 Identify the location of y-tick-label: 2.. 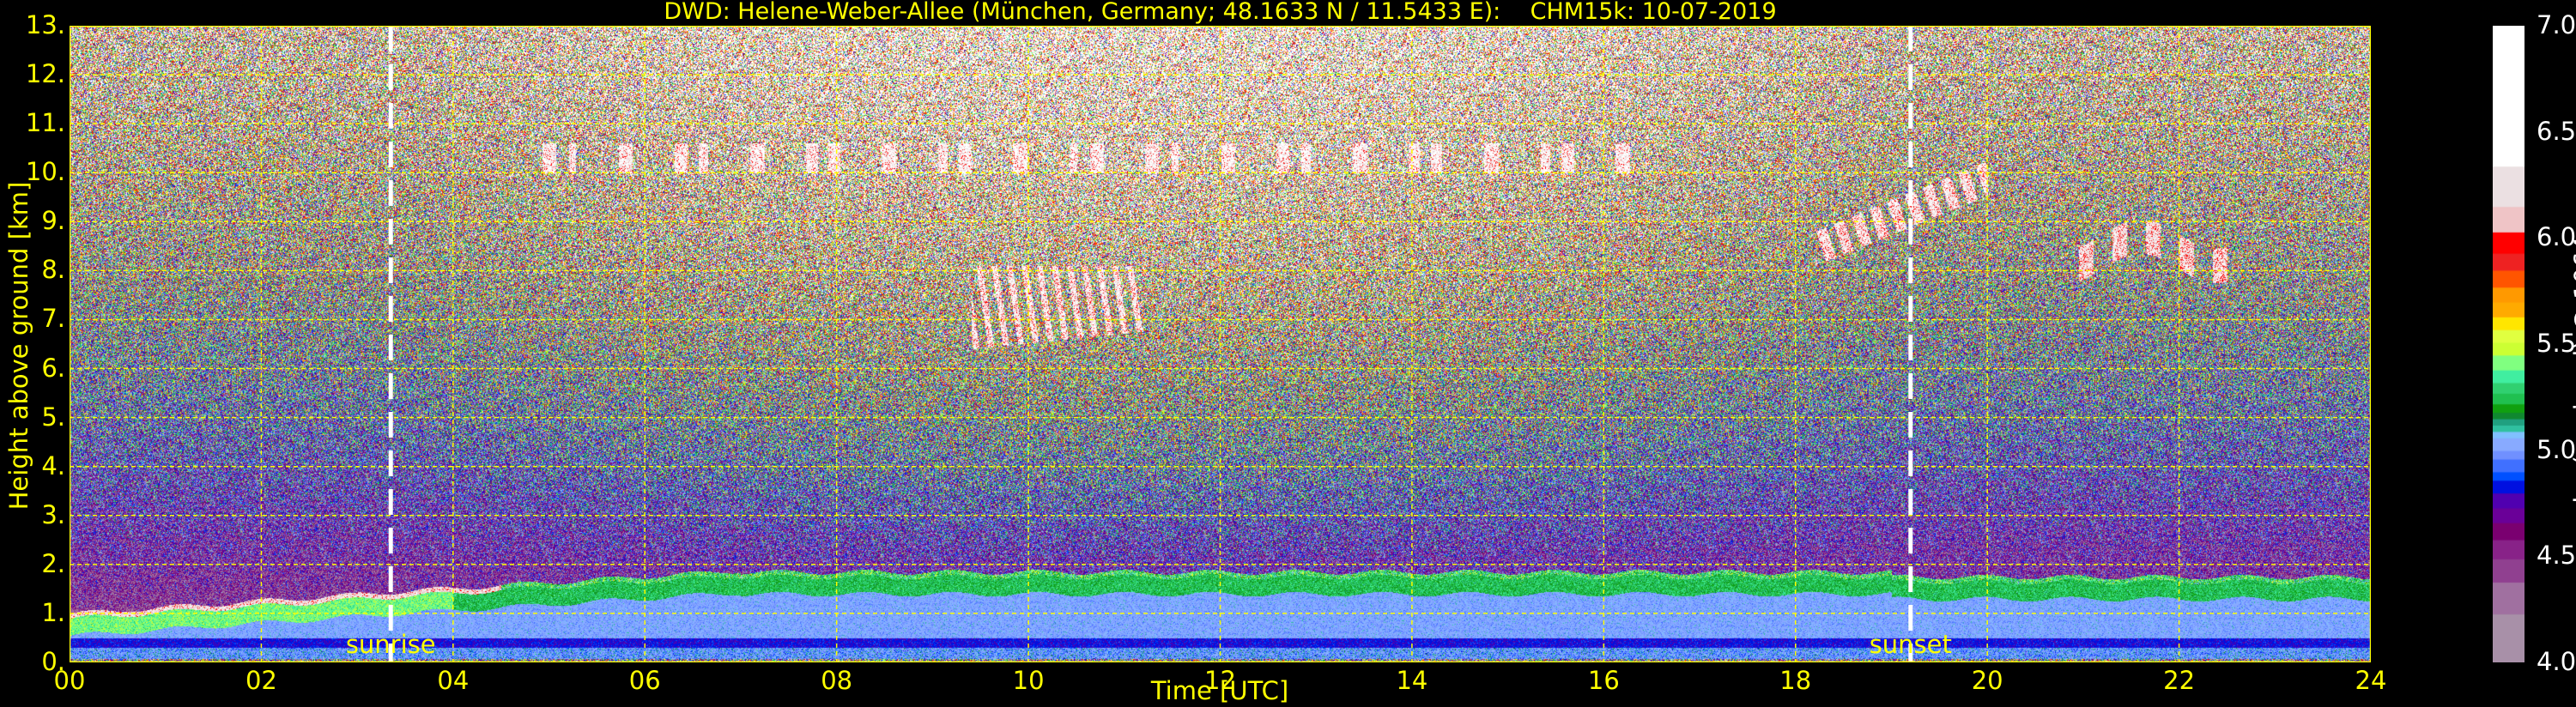
(53, 563).